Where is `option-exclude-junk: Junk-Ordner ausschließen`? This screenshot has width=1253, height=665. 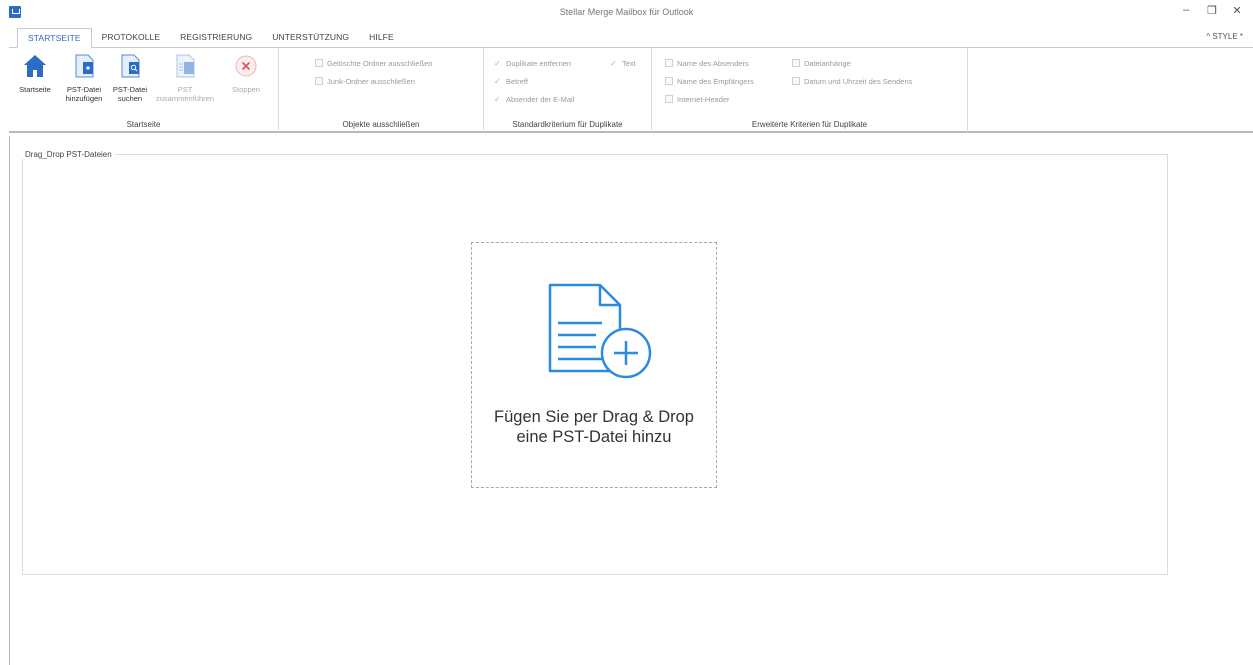
option-exclude-junk: Junk-Ordner ausschließen is located at coordinates (365, 82).